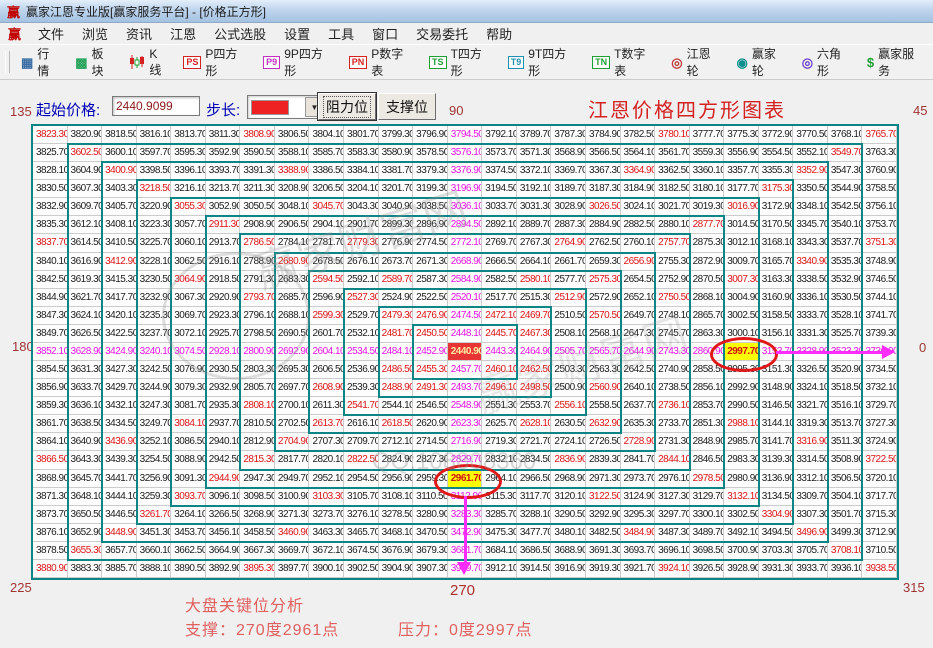 The width and height of the screenshot is (933, 648). What do you see at coordinates (154, 460) in the screenshot?
I see `grid-cell: 3254.50` at bounding box center [154, 460].